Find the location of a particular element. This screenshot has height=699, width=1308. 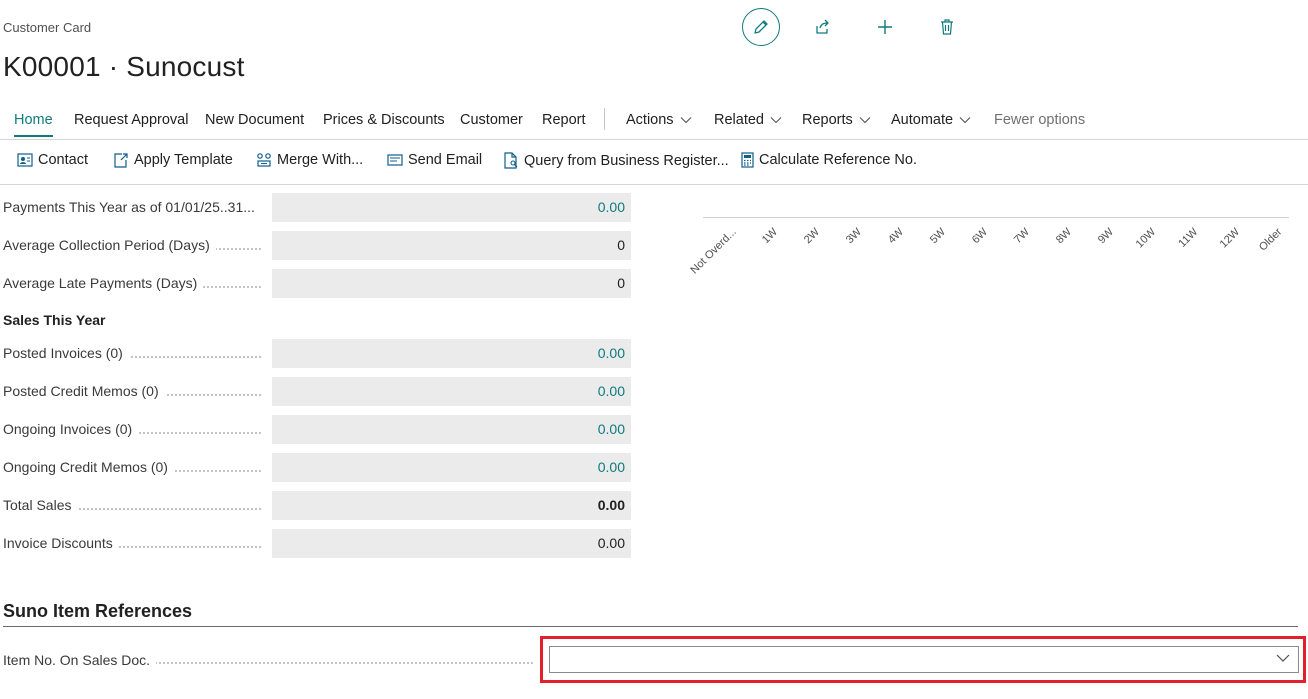

posted-credit-memos-value: 0.00 is located at coordinates (451, 391).